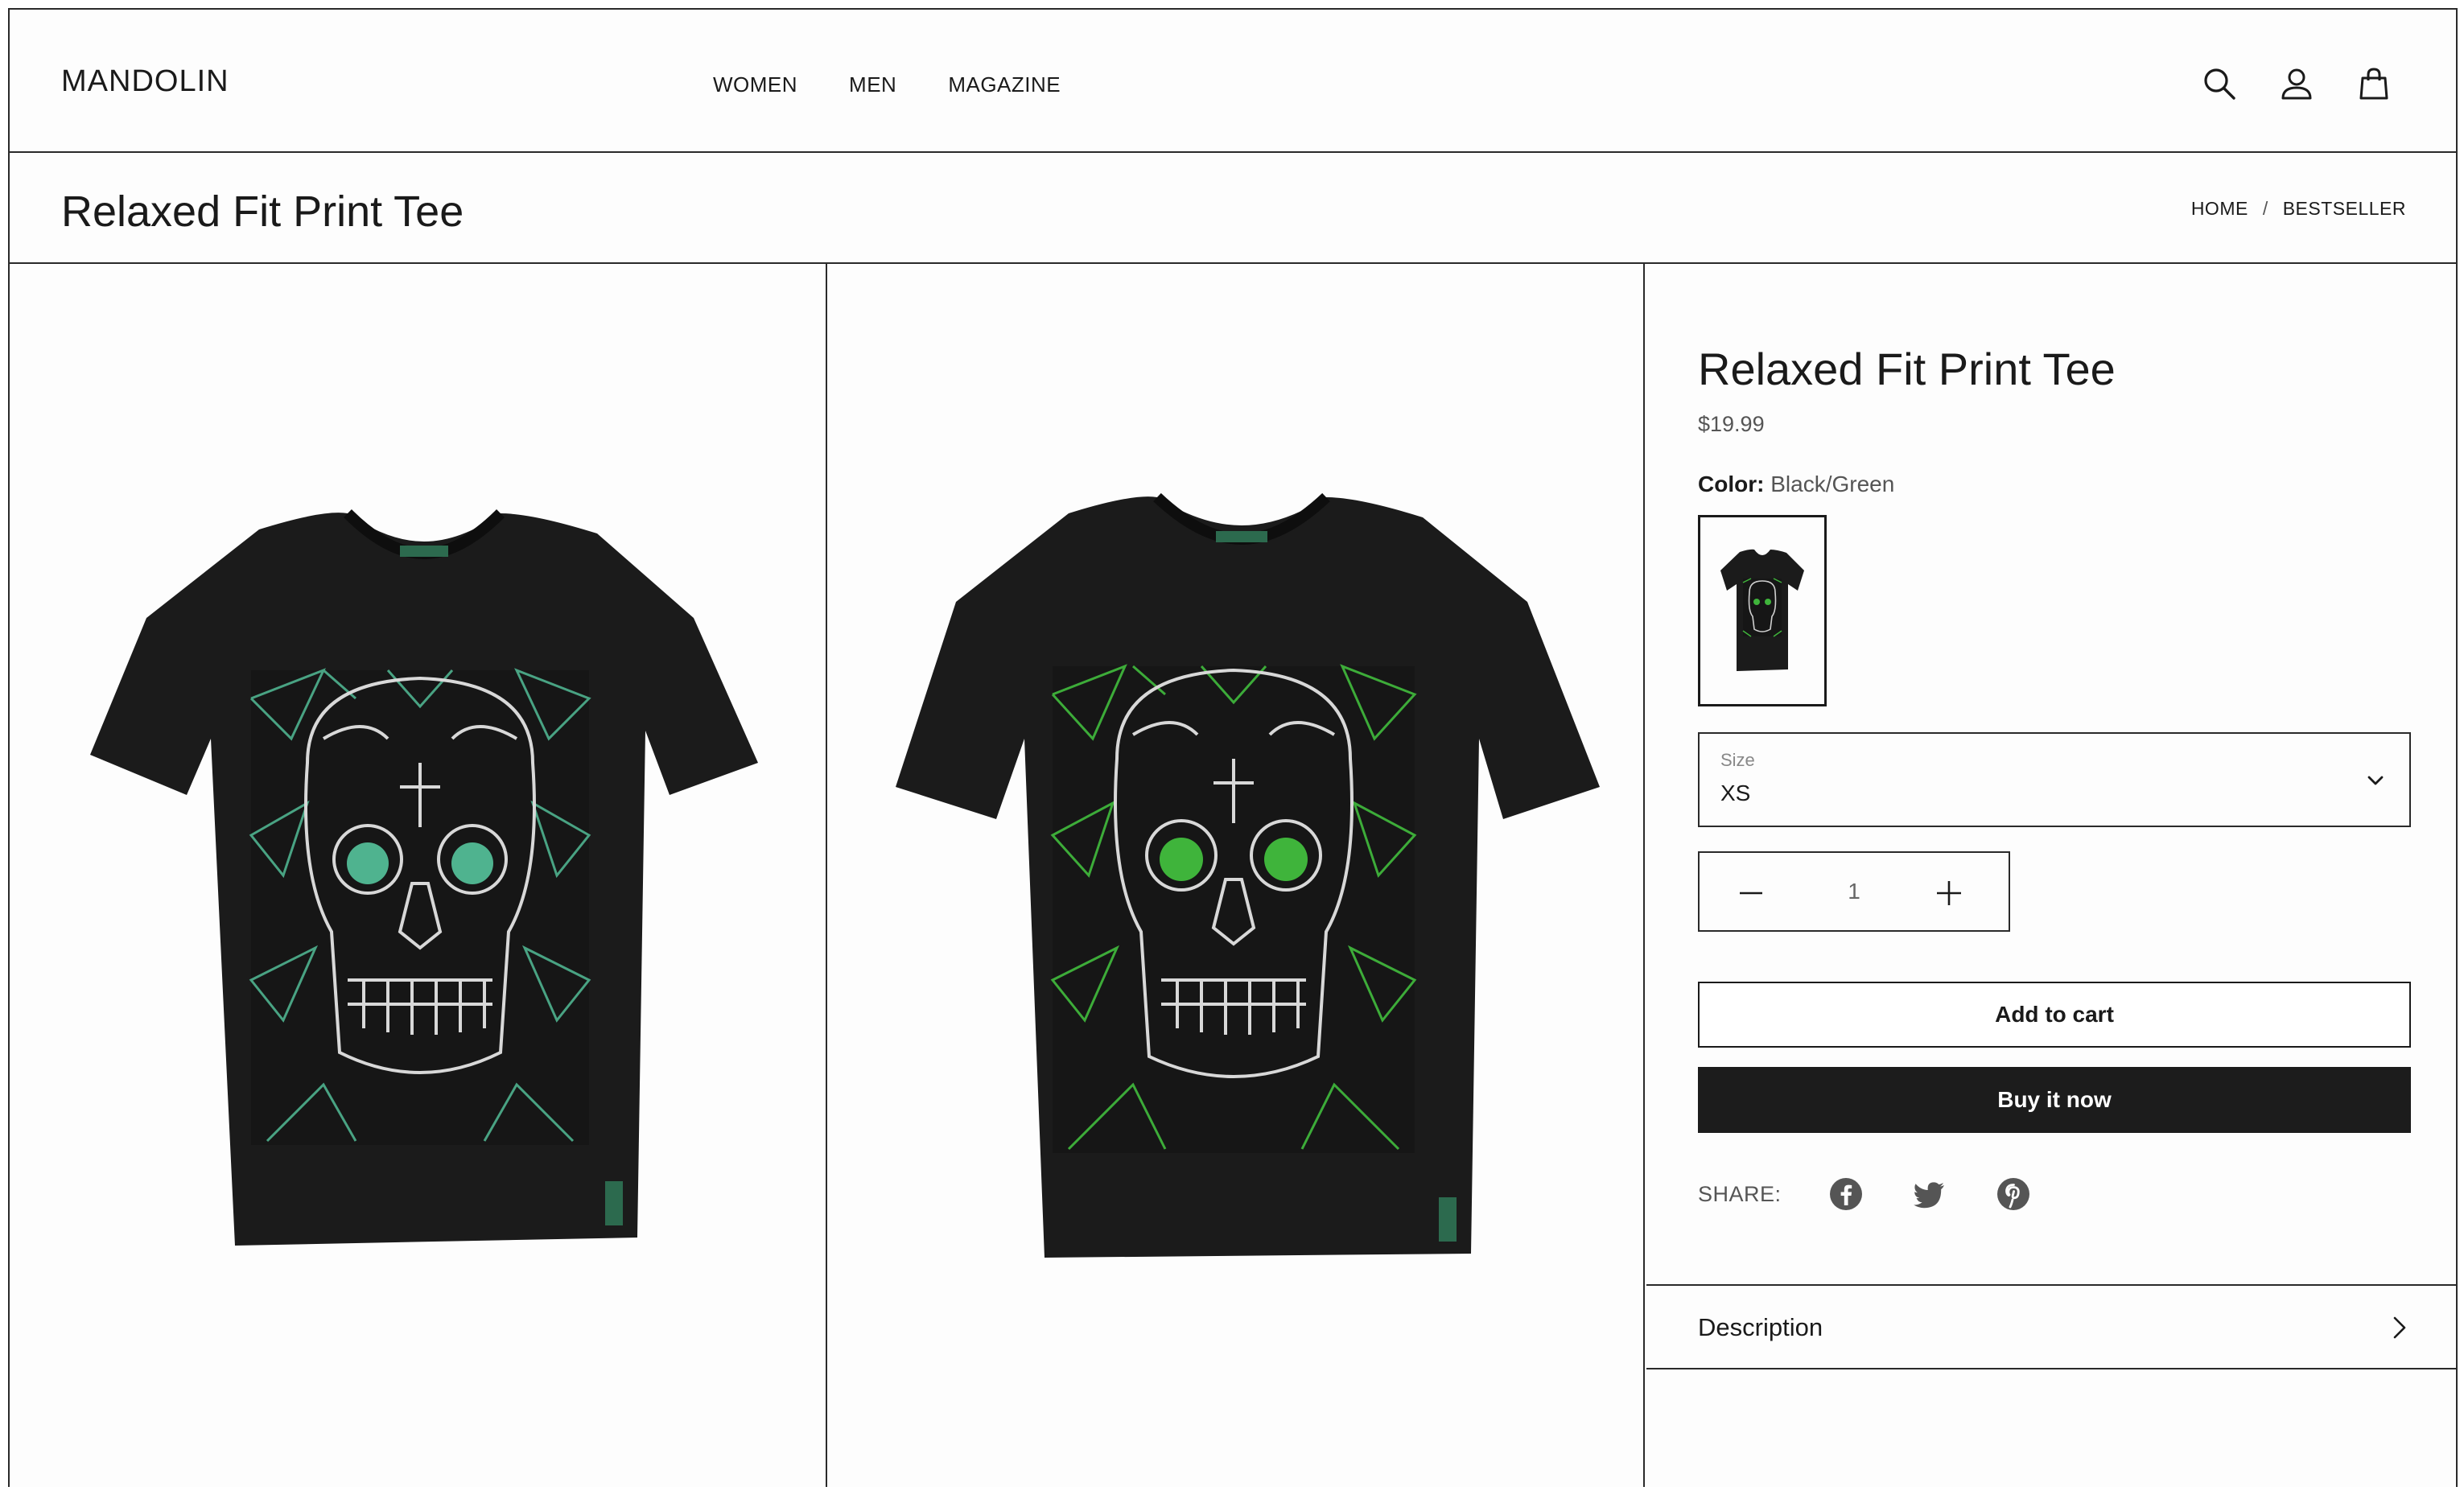 The width and height of the screenshot is (2464, 1495). I want to click on color-label: Color: Black/Green, so click(1796, 484).